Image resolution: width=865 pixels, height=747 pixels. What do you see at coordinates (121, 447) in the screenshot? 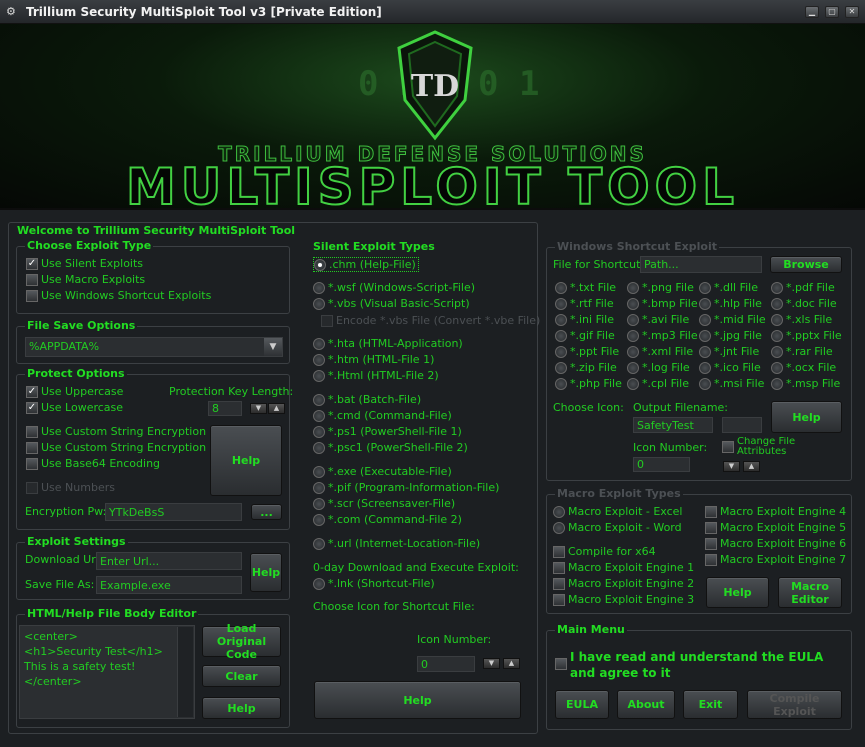
I see `custom-encryption-2-checkbox: Use Custom String Encryption 2` at bounding box center [121, 447].